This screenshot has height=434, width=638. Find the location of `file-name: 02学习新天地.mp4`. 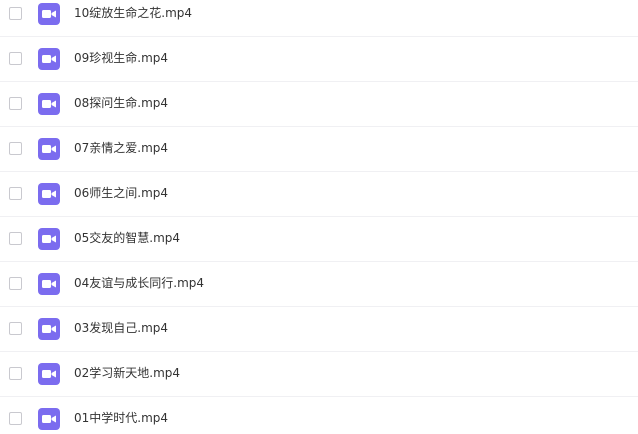

file-name: 02学习新天地.mp4 is located at coordinates (127, 373).